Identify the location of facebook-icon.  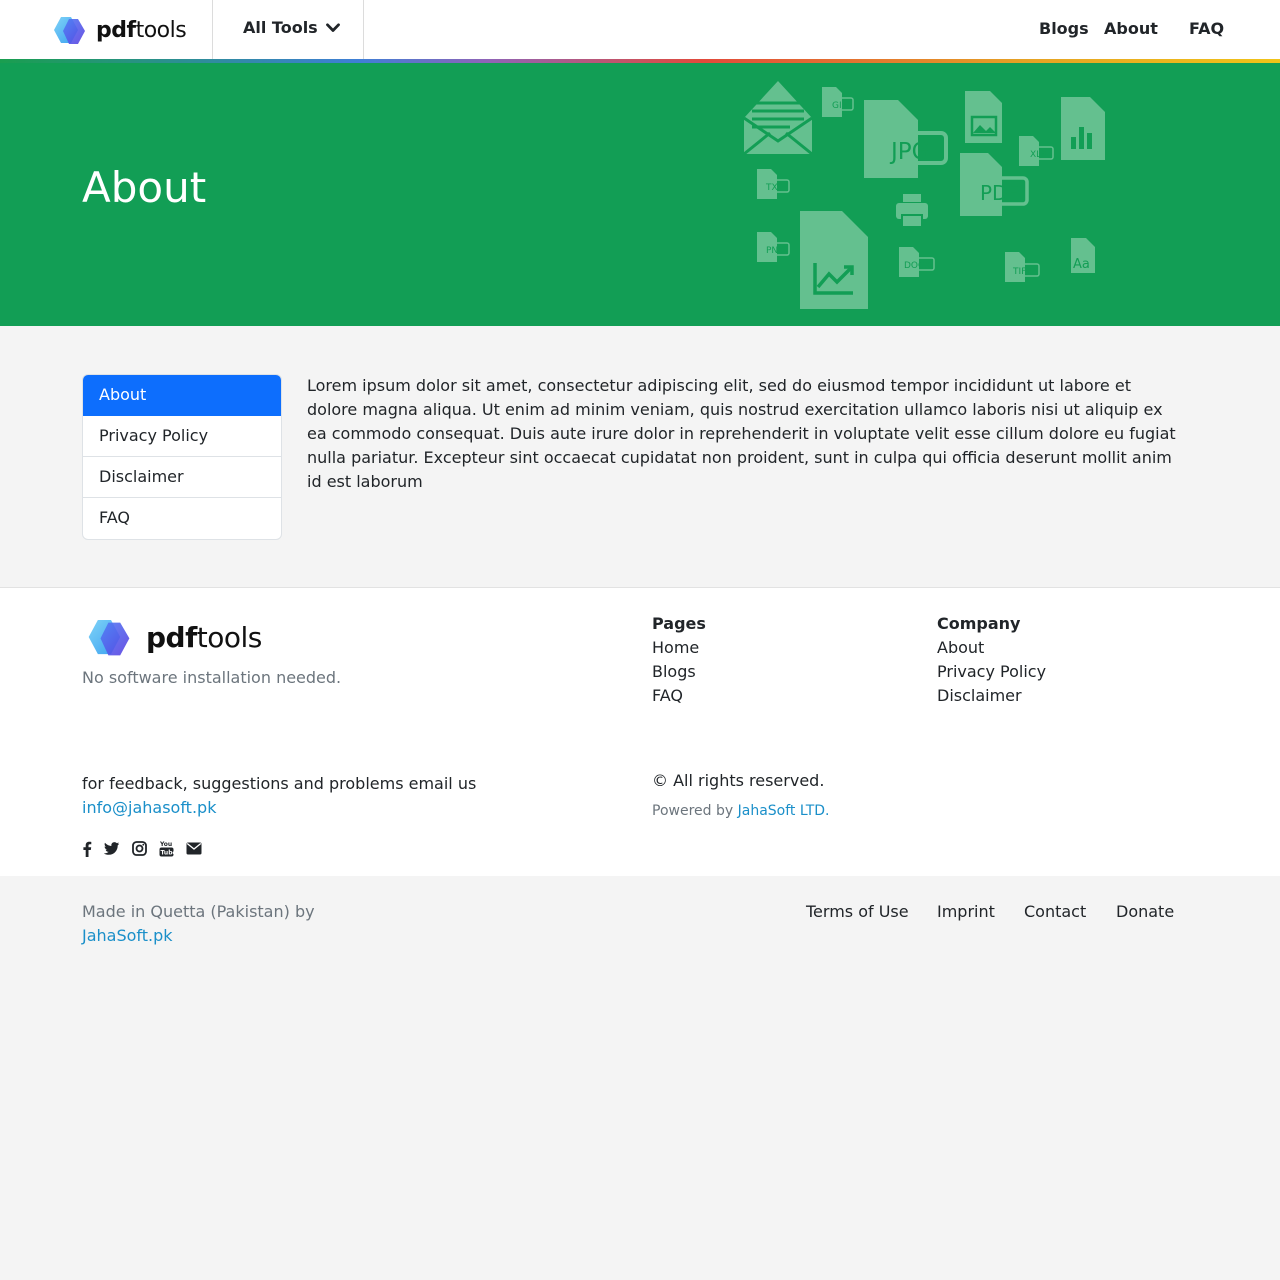
(87, 849).